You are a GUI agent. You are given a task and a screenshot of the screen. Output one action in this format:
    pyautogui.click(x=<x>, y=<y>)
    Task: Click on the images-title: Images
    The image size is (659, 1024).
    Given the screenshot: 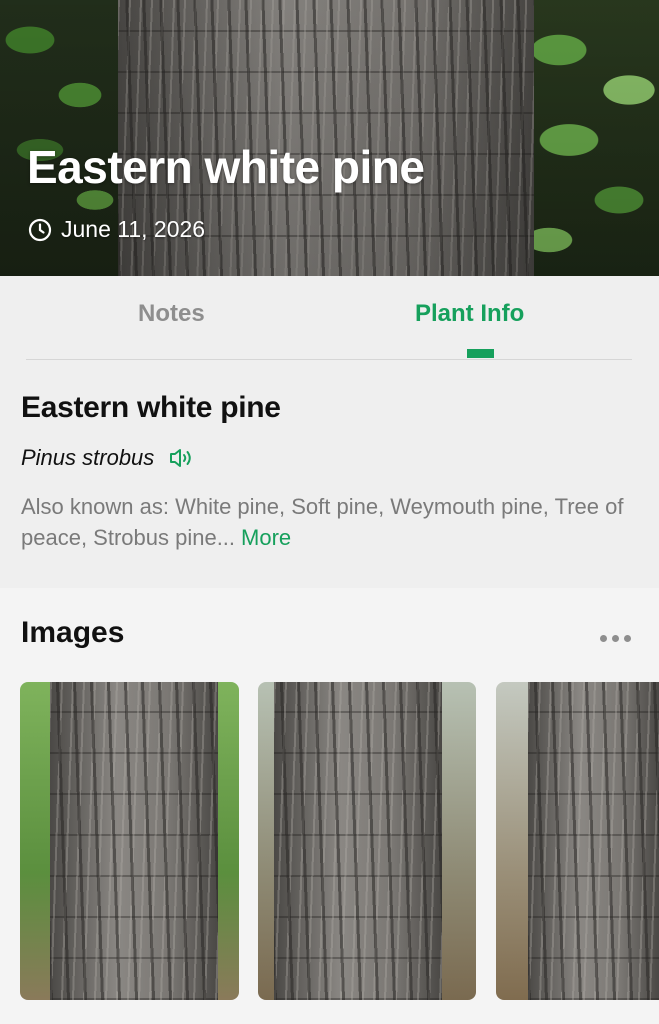 What is the action you would take?
    pyautogui.click(x=73, y=632)
    